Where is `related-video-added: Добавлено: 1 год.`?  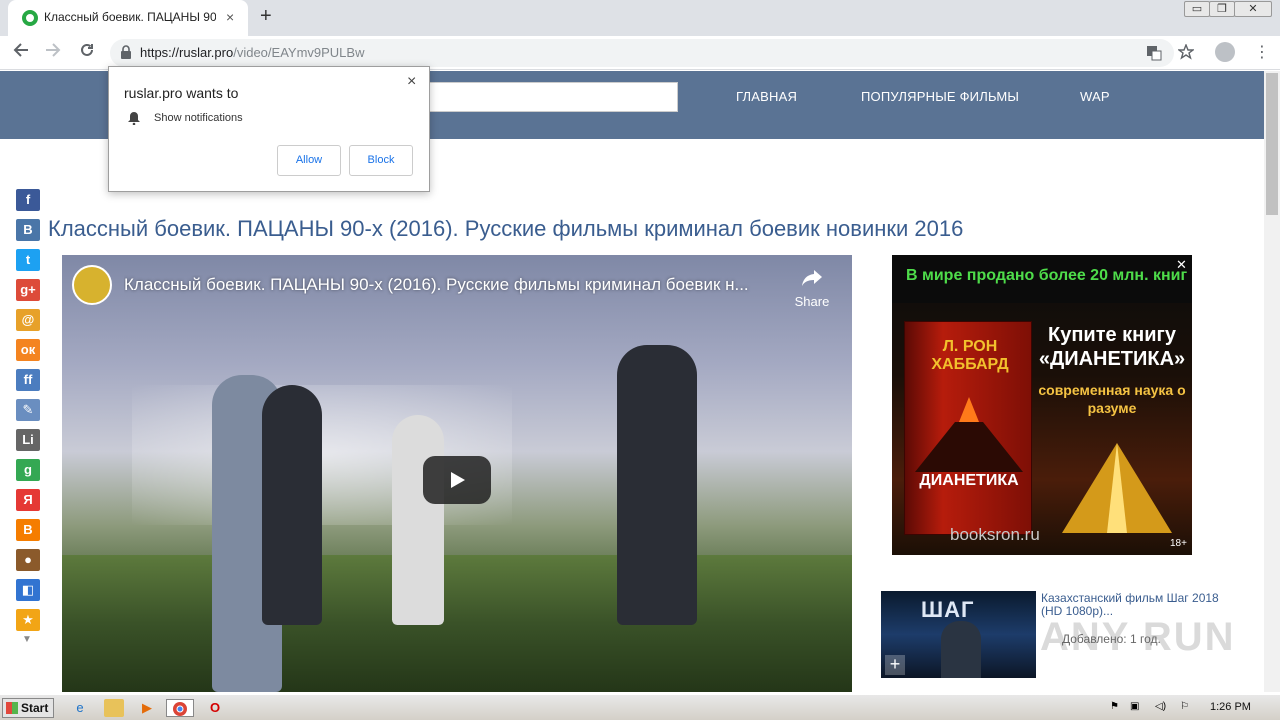 related-video-added: Добавлено: 1 год. is located at coordinates (1111, 639).